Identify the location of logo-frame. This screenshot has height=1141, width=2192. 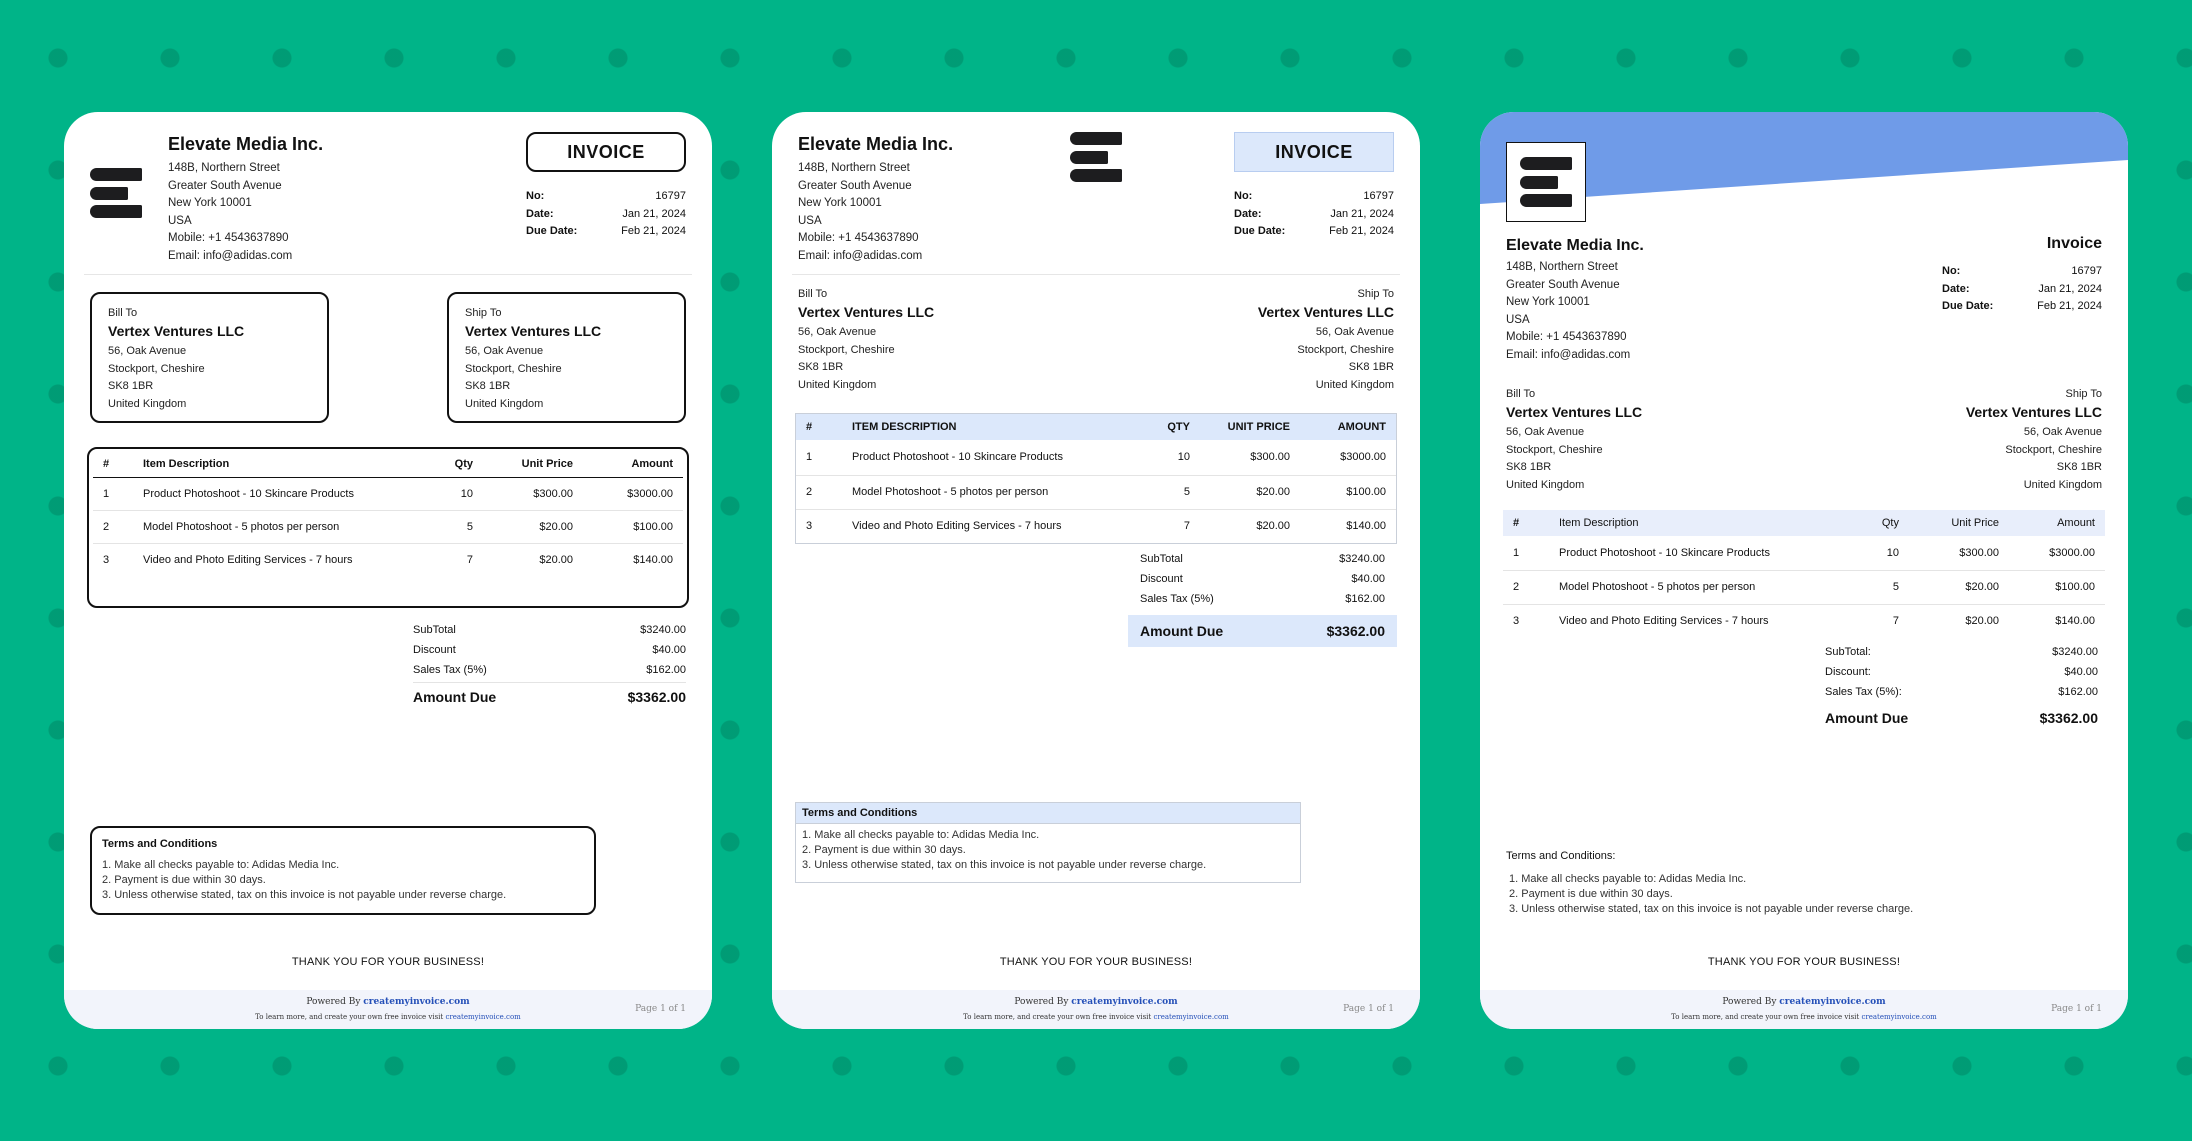
(1546, 182).